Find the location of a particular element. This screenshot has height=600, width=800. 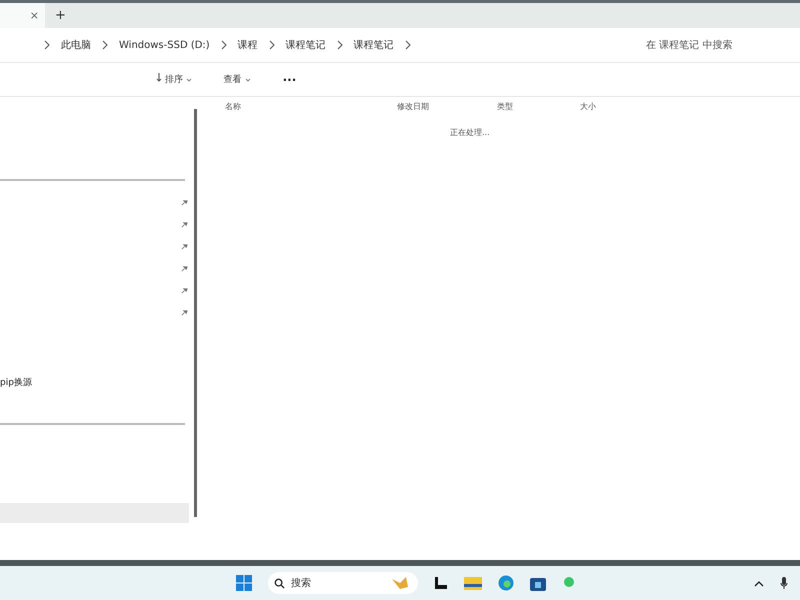

column-header: 名称 is located at coordinates (233, 106).